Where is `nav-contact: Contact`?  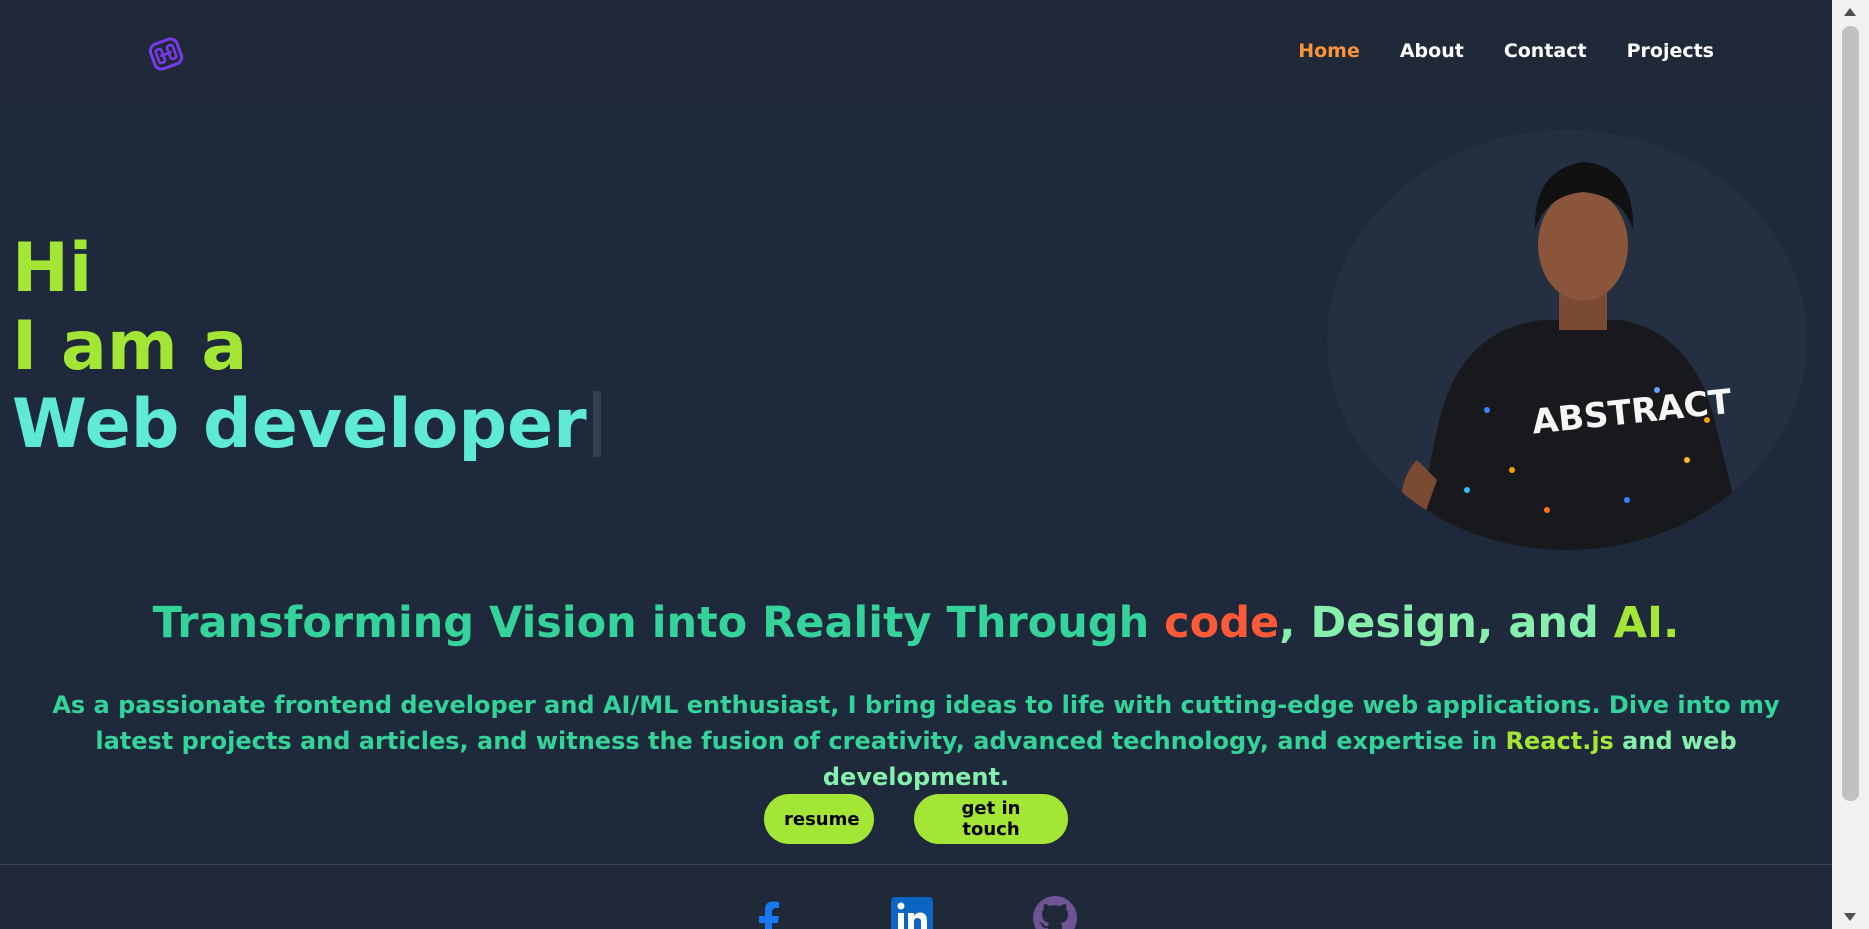
nav-contact: Contact is located at coordinates (1545, 51).